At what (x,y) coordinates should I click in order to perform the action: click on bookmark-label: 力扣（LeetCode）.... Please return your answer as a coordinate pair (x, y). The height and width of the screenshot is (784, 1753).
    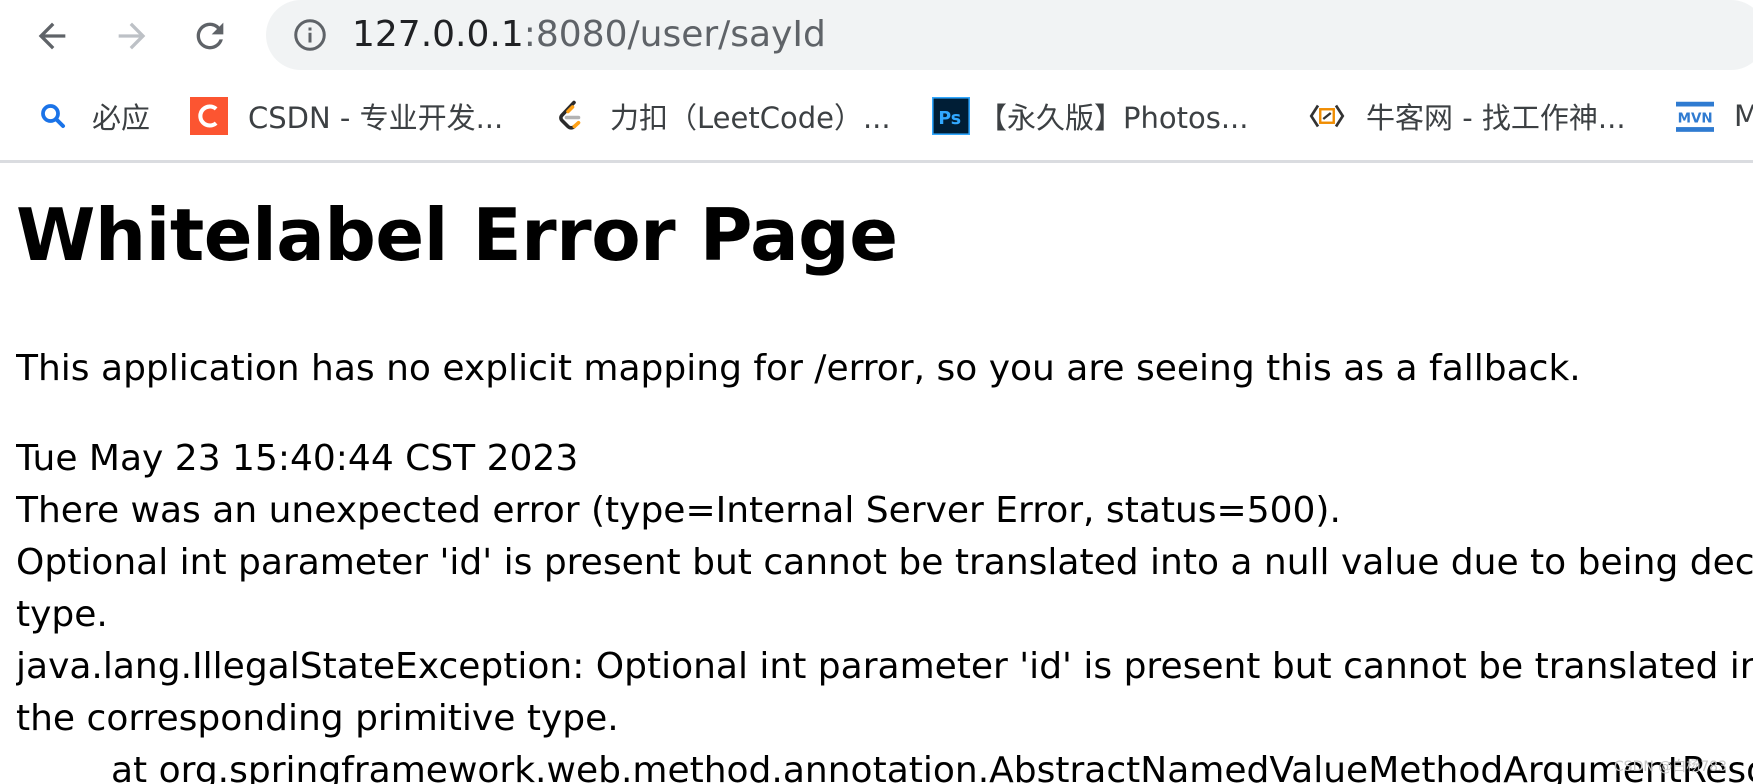
    Looking at the image, I should click on (750, 118).